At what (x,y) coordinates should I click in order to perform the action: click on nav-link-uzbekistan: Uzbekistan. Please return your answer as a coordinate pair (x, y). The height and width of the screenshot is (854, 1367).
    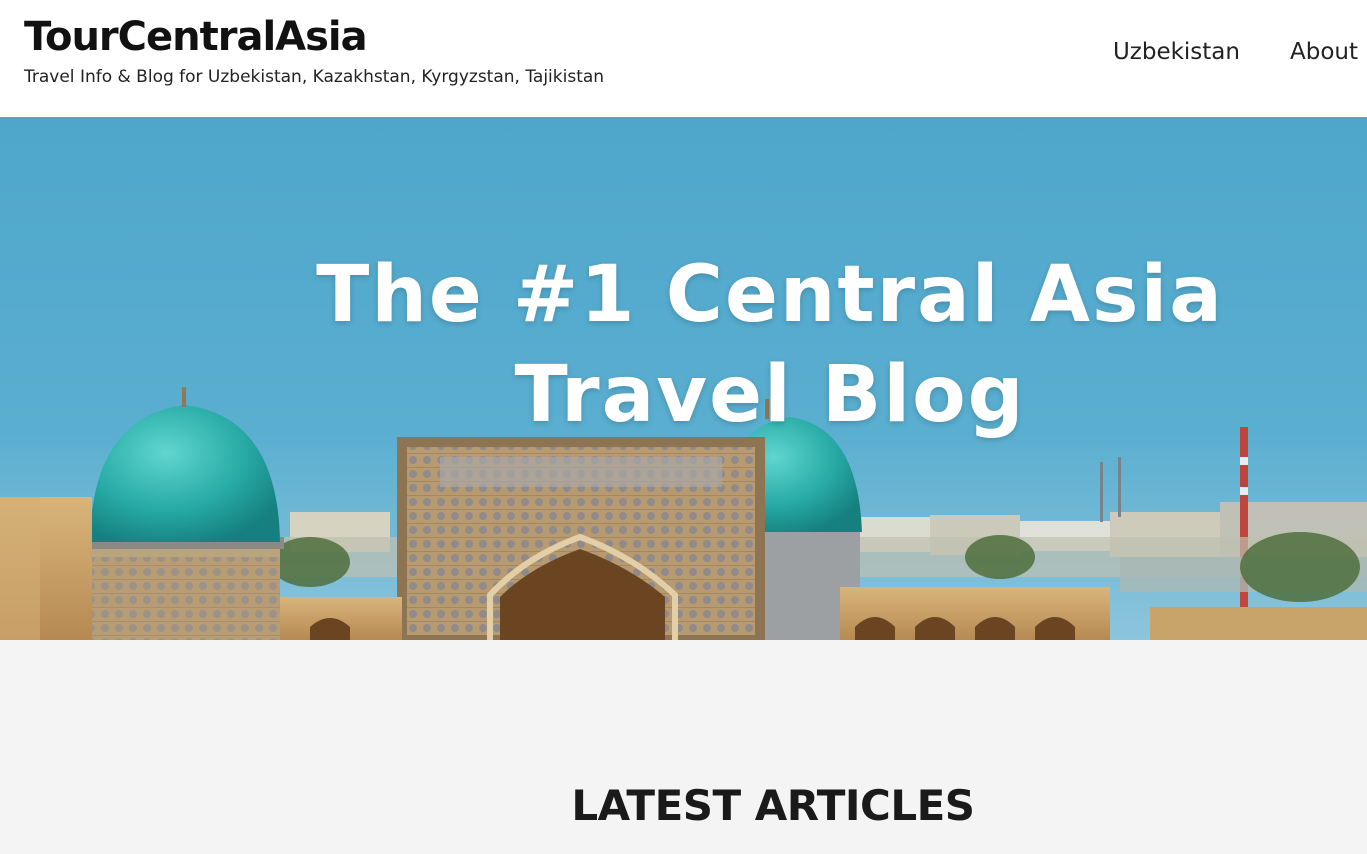
    Looking at the image, I should click on (1176, 52).